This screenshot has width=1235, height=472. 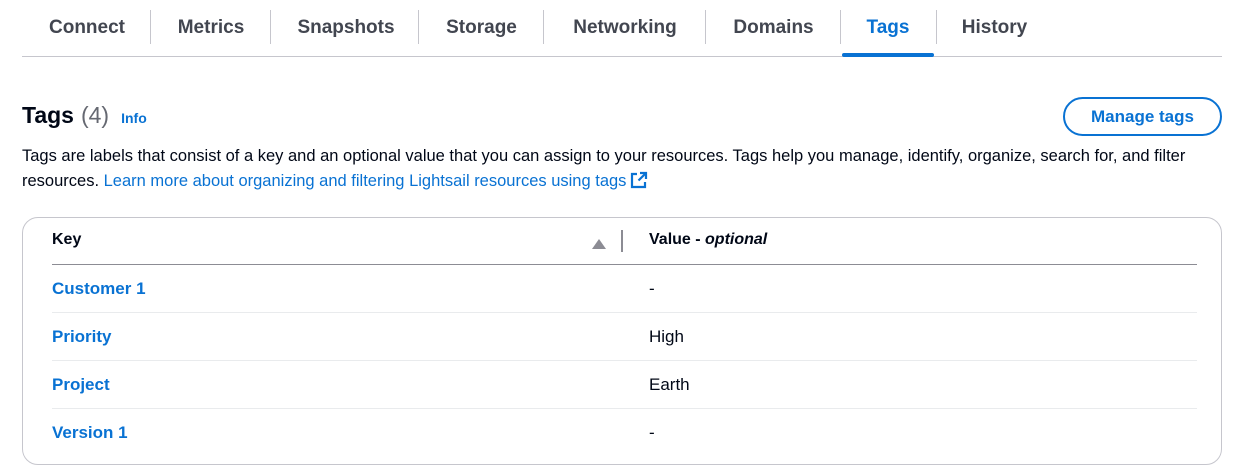 What do you see at coordinates (773, 28) in the screenshot?
I see `tab-domains: Domains` at bounding box center [773, 28].